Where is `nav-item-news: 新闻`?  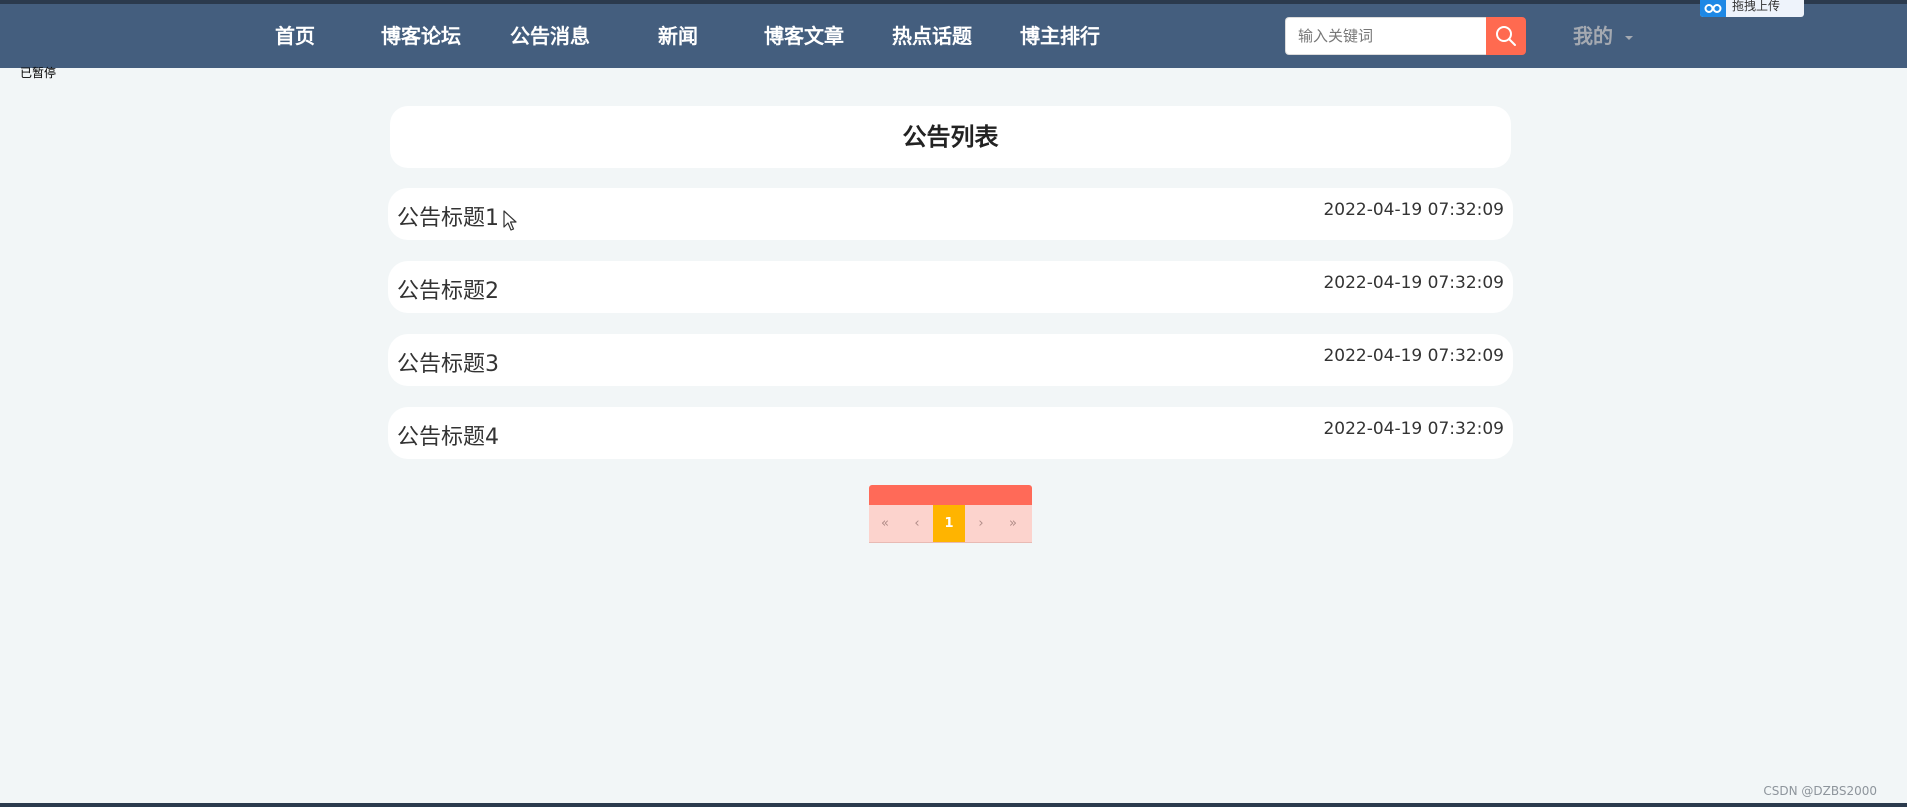 nav-item-news: 新闻 is located at coordinates (678, 36).